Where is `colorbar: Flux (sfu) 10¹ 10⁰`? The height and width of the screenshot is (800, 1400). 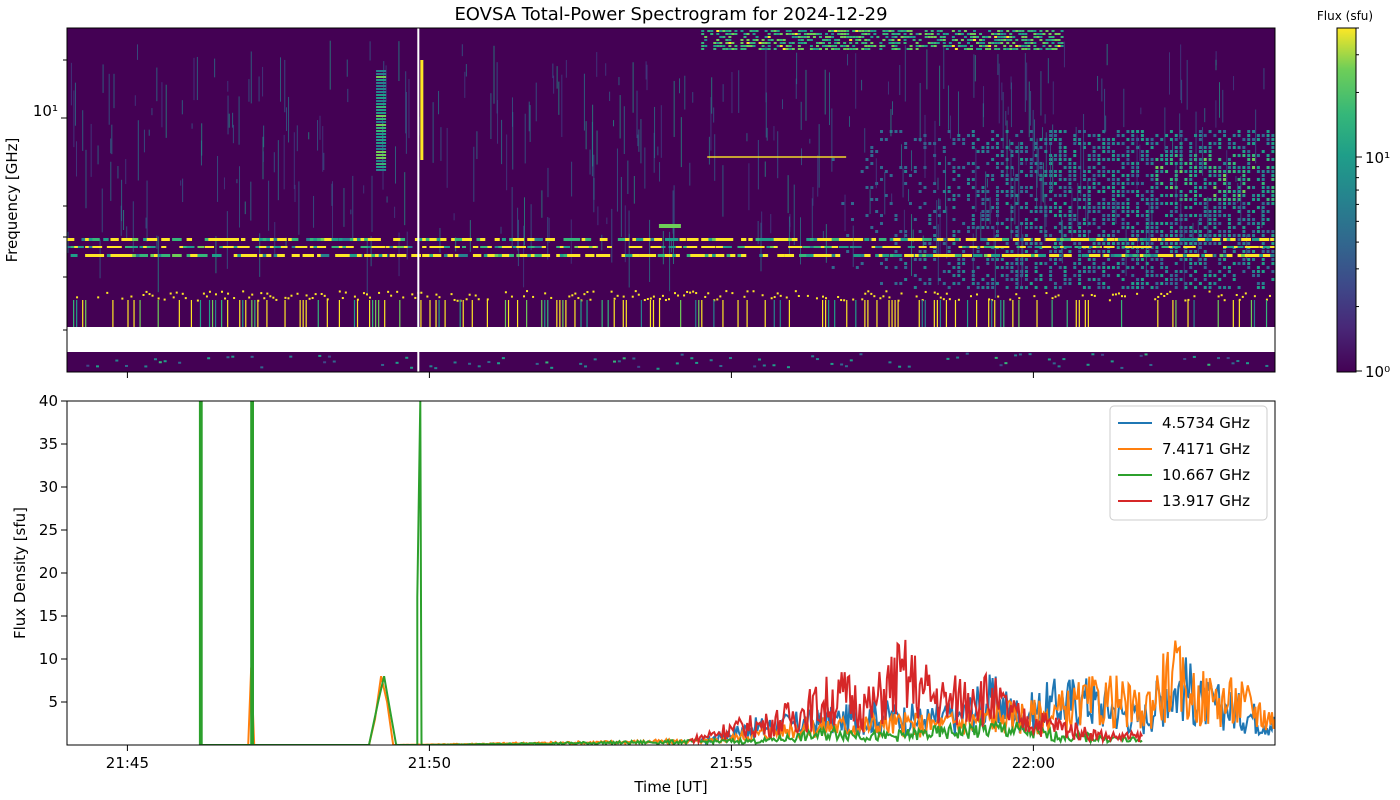 colorbar: Flux (sfu) 10¹ 10⁰ is located at coordinates (1353, 195).